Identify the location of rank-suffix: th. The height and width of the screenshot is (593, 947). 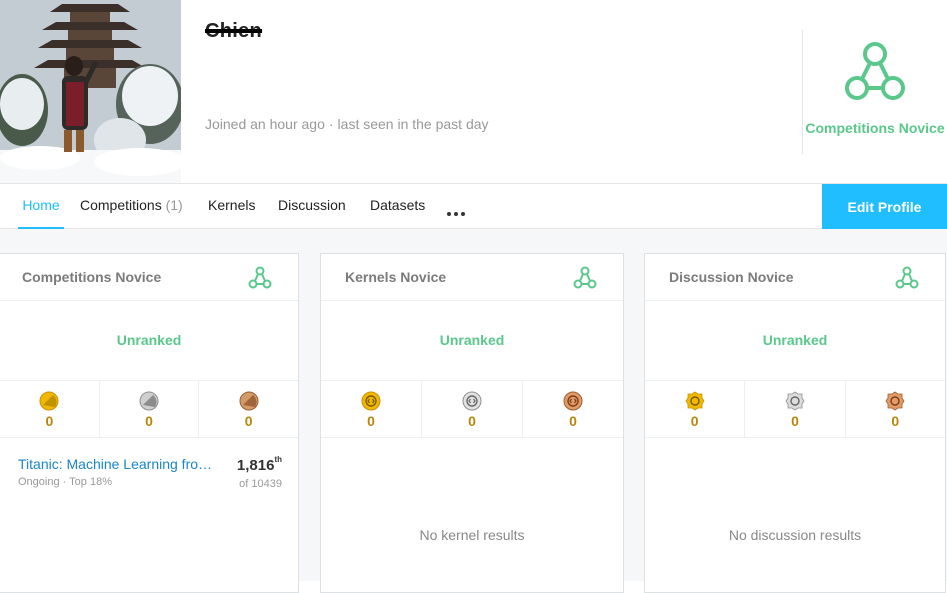
(278, 459).